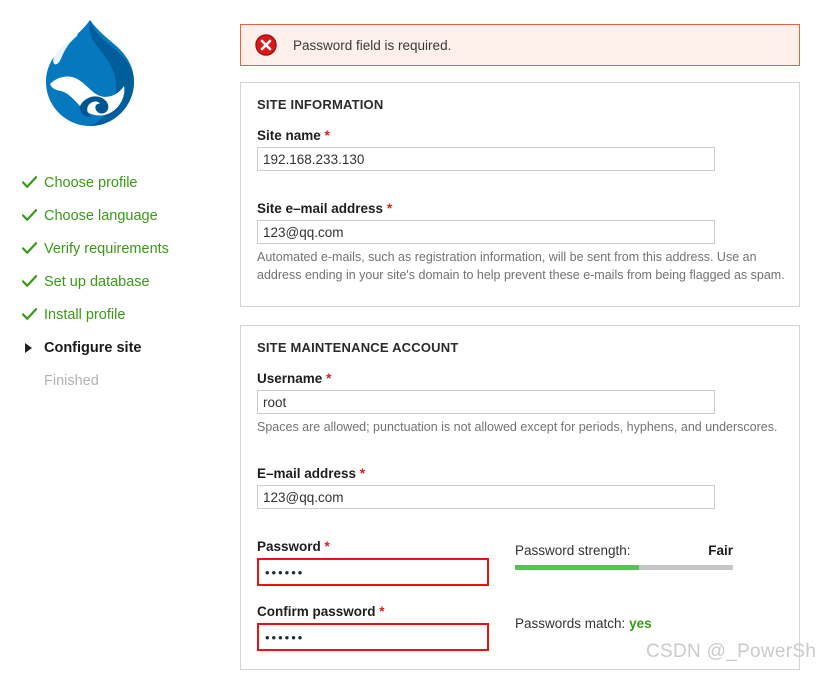  What do you see at coordinates (649, 555) in the screenshot?
I see `password-strength-indicator: Password strength: Fair` at bounding box center [649, 555].